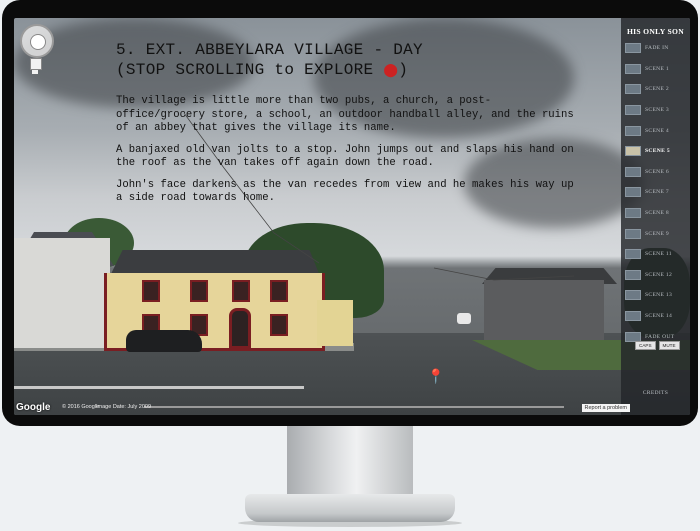 This screenshot has height=531, width=700. Describe the element at coordinates (35, 72) in the screenshot. I see `zoom-slider` at that location.